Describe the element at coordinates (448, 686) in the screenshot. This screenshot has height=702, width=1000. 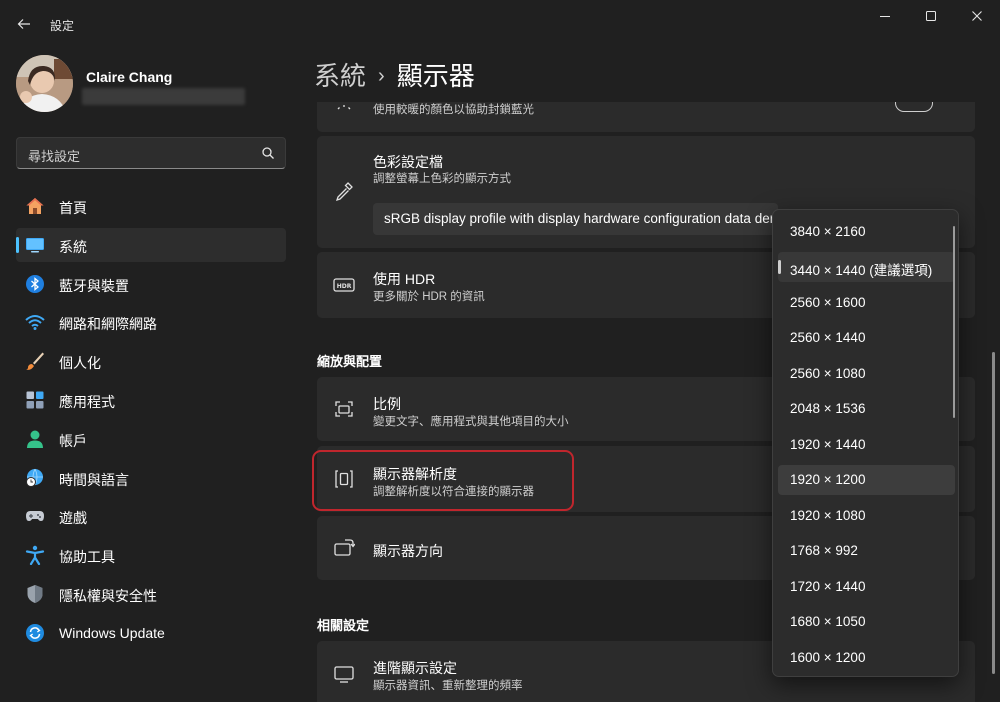
I see `advanced-display-subtitle: 顯示器資訊、重新整理的頻率` at that location.